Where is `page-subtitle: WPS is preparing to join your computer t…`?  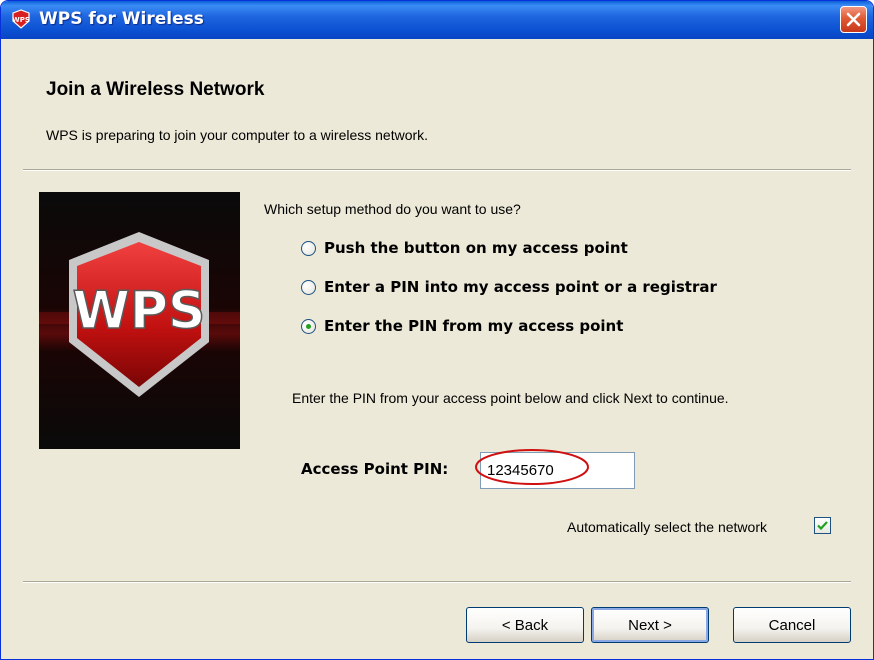 page-subtitle: WPS is preparing to join your computer t… is located at coordinates (237, 135).